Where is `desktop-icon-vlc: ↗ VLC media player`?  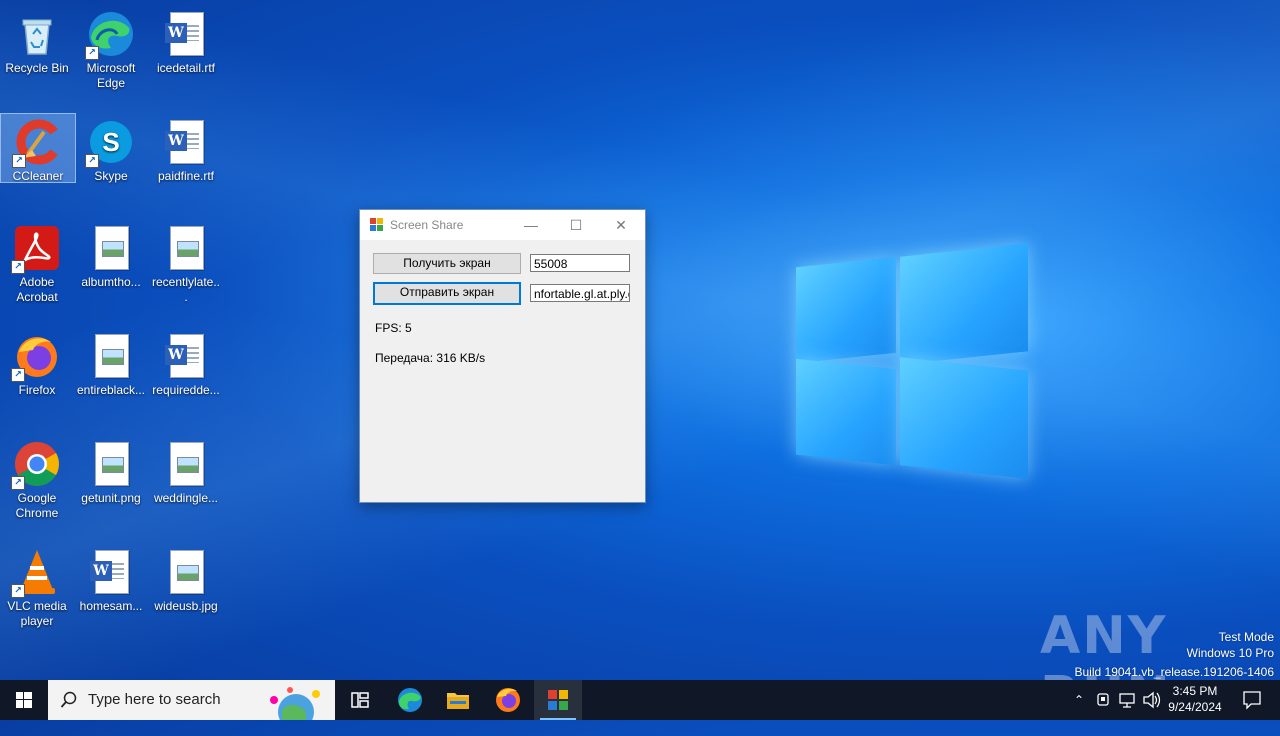
desktop-icon-vlc: ↗ VLC media player is located at coordinates (37, 586).